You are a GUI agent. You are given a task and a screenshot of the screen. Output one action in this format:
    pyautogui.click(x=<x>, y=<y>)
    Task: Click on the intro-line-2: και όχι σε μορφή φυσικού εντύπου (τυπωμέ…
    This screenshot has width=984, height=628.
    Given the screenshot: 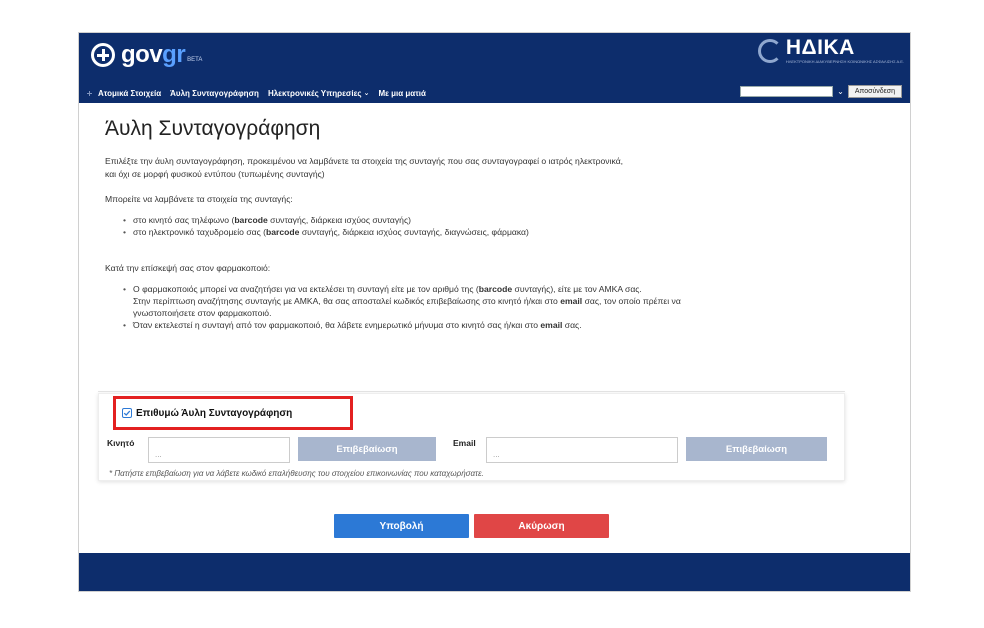 What is the action you would take?
    pyautogui.click(x=215, y=174)
    